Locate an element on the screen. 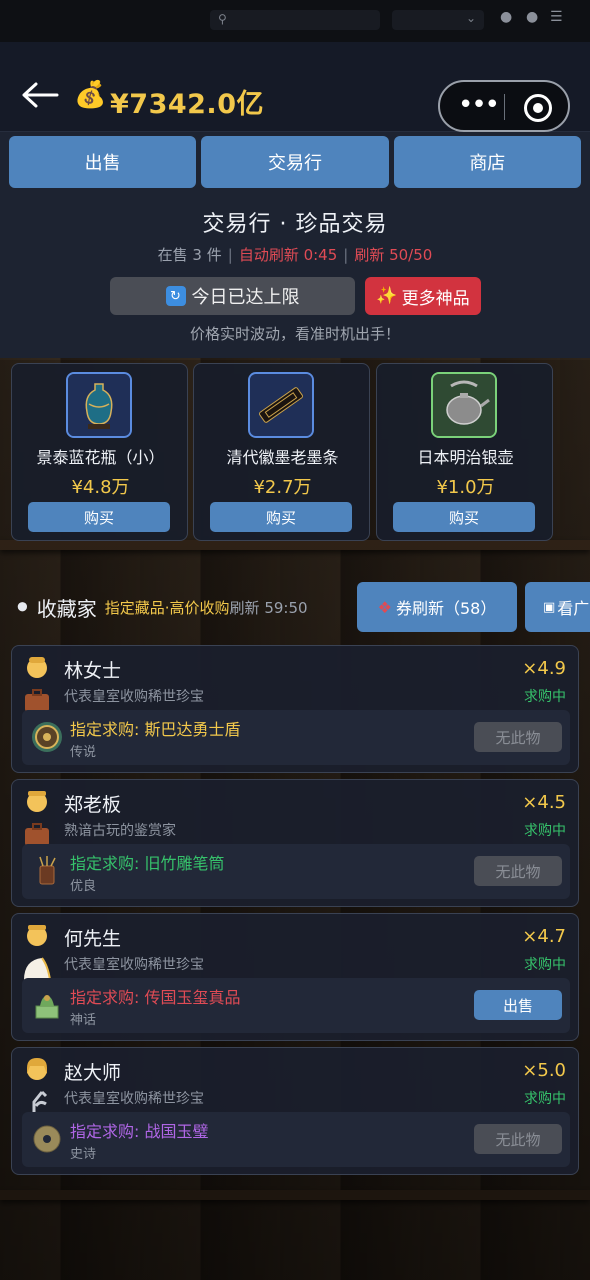 This screenshot has width=590, height=1280. more-options-icon: ••• is located at coordinates (479, 105).